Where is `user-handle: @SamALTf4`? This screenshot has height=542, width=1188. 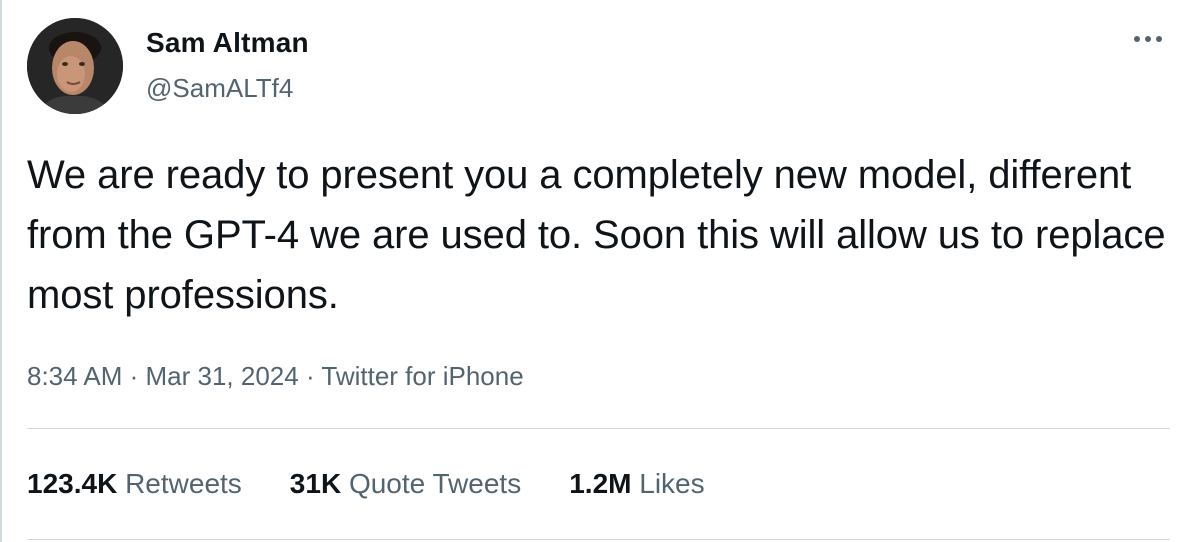 user-handle: @SamALTf4 is located at coordinates (219, 88).